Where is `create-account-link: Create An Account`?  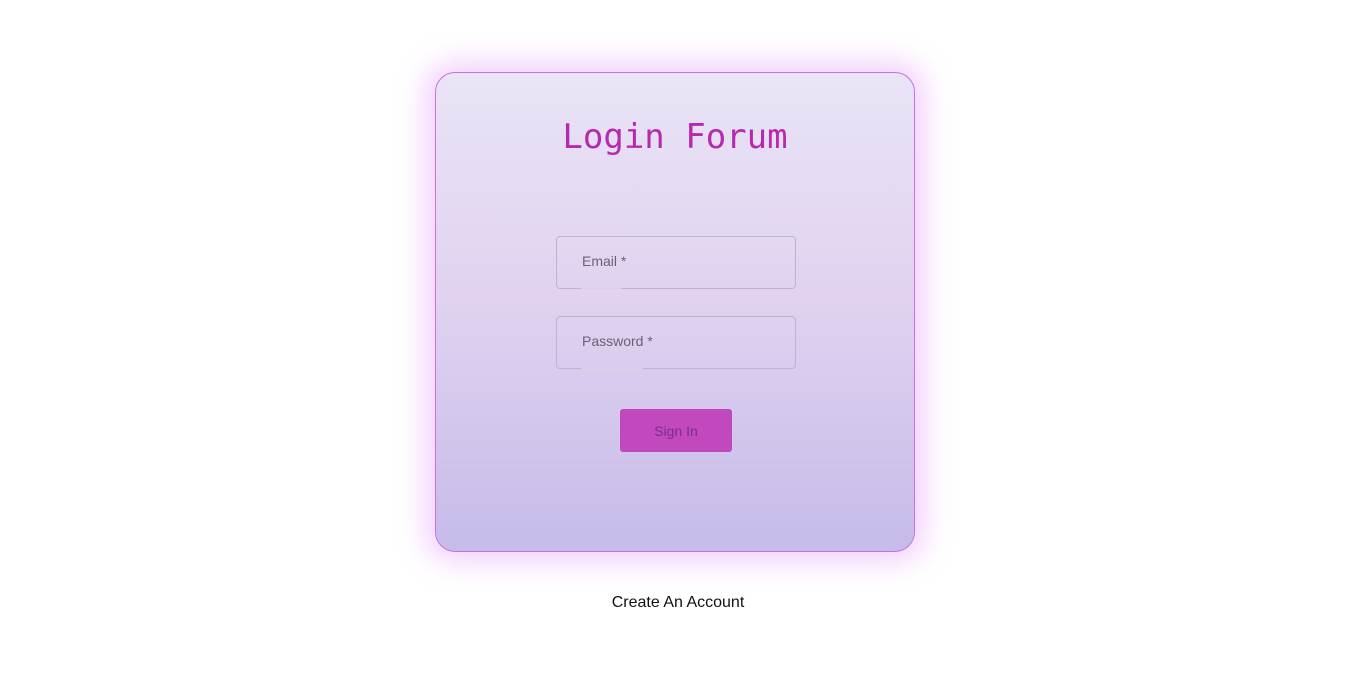 create-account-link: Create An Account is located at coordinates (678, 603).